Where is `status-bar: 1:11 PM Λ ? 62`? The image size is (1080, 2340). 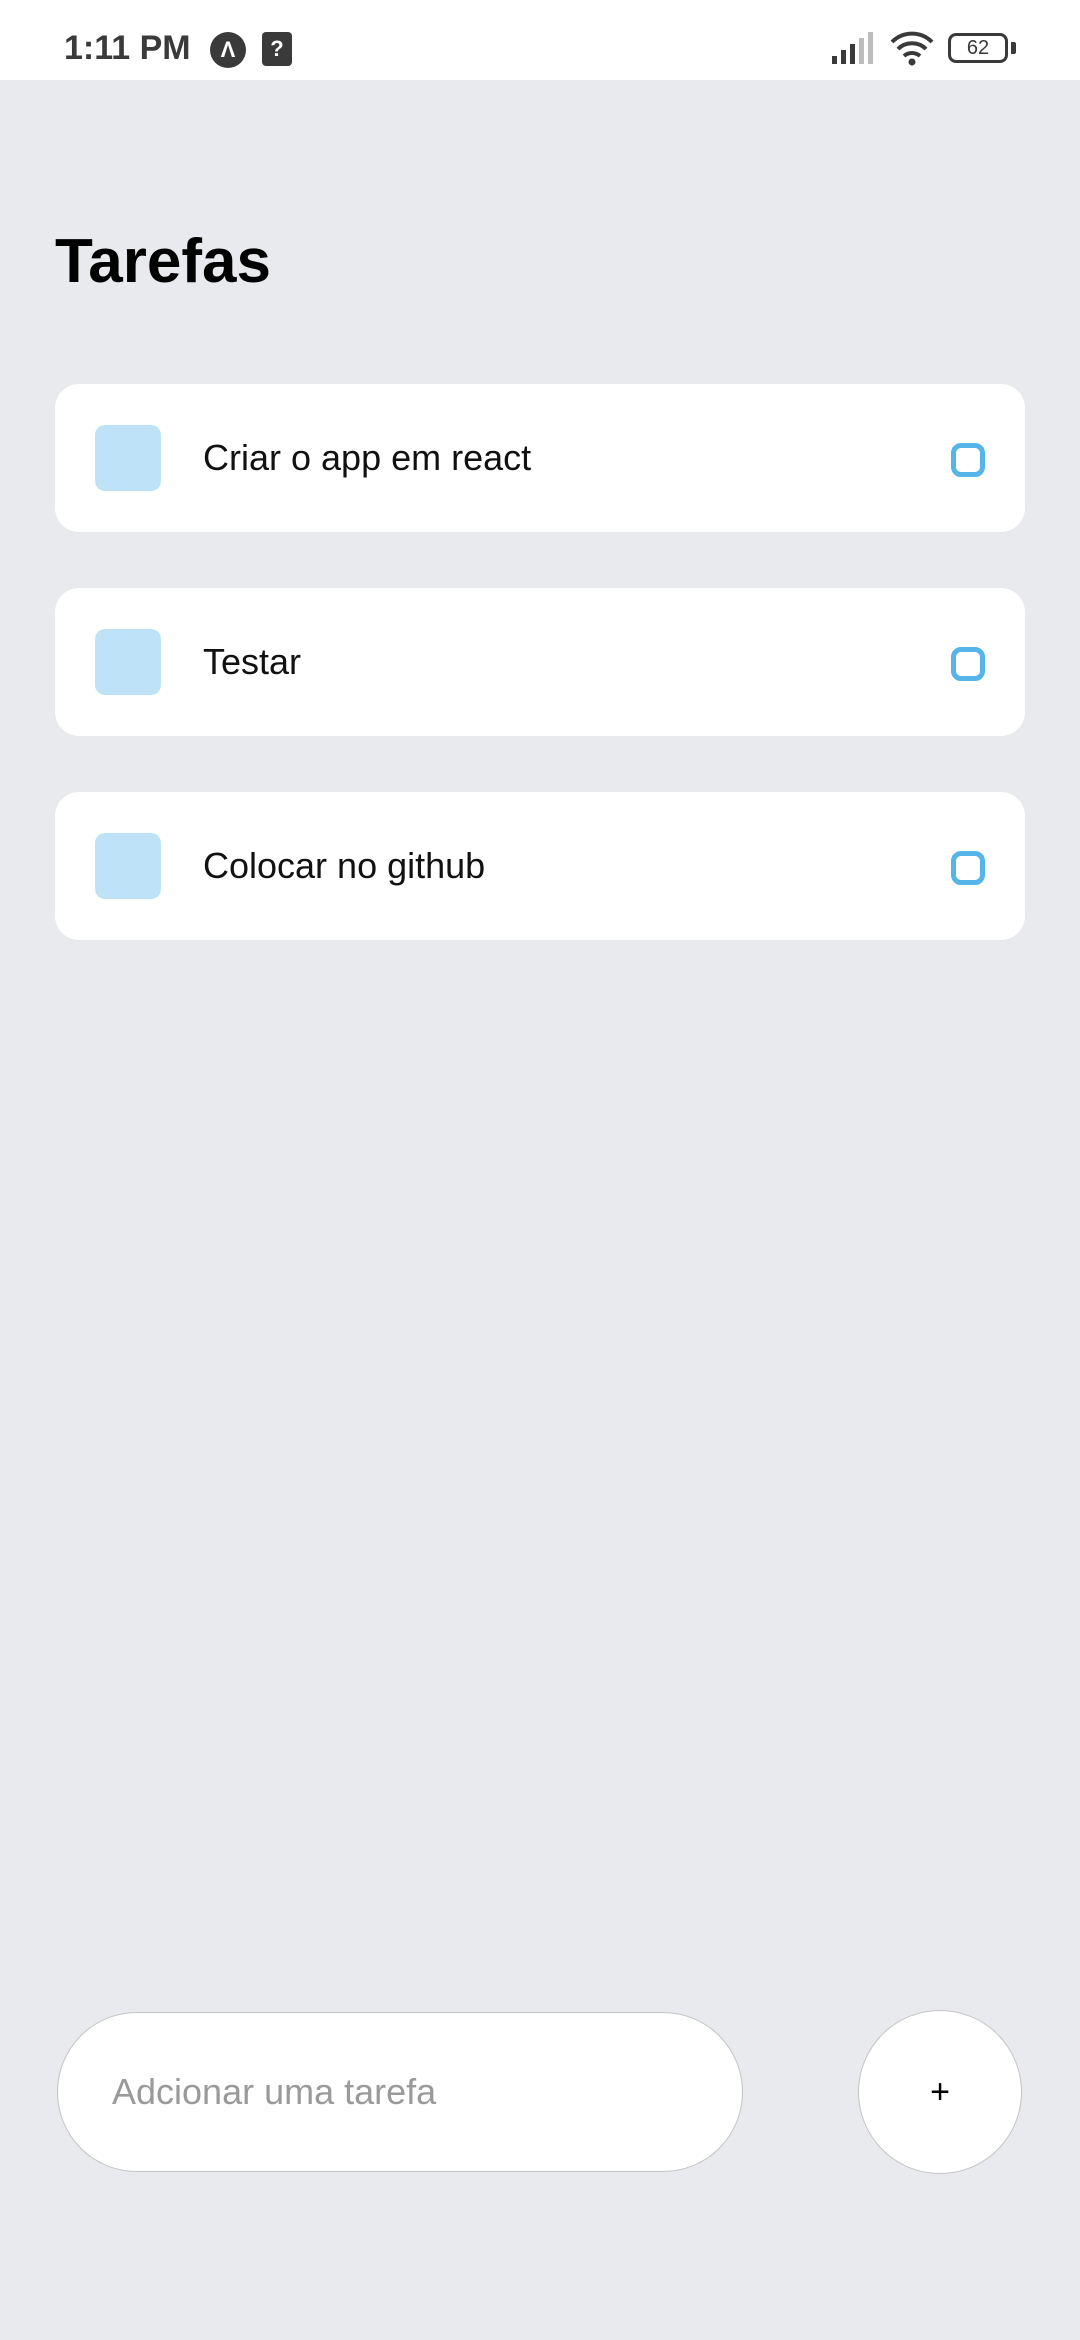
status-bar: 1:11 PM Λ ? 62 is located at coordinates (540, 40).